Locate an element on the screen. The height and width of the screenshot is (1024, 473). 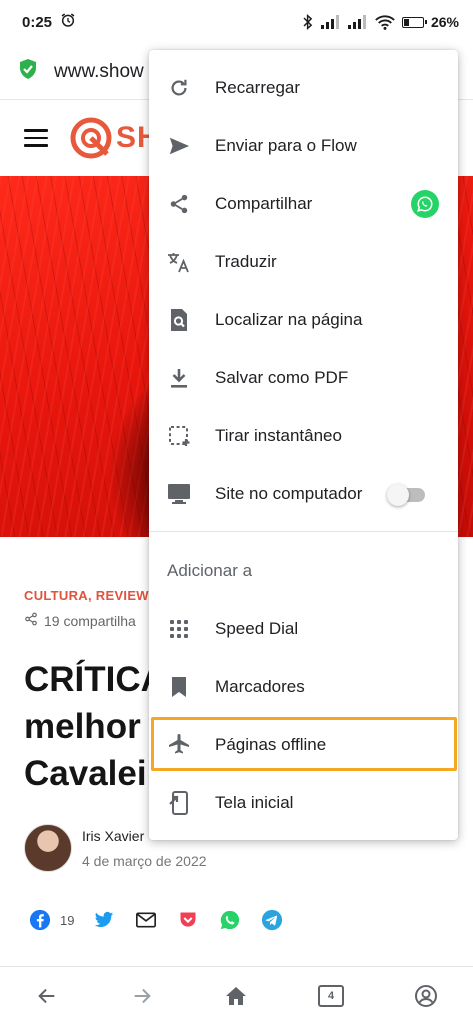
menu-item-speed-dial: Speed Dial is located at coordinates (303, 629).